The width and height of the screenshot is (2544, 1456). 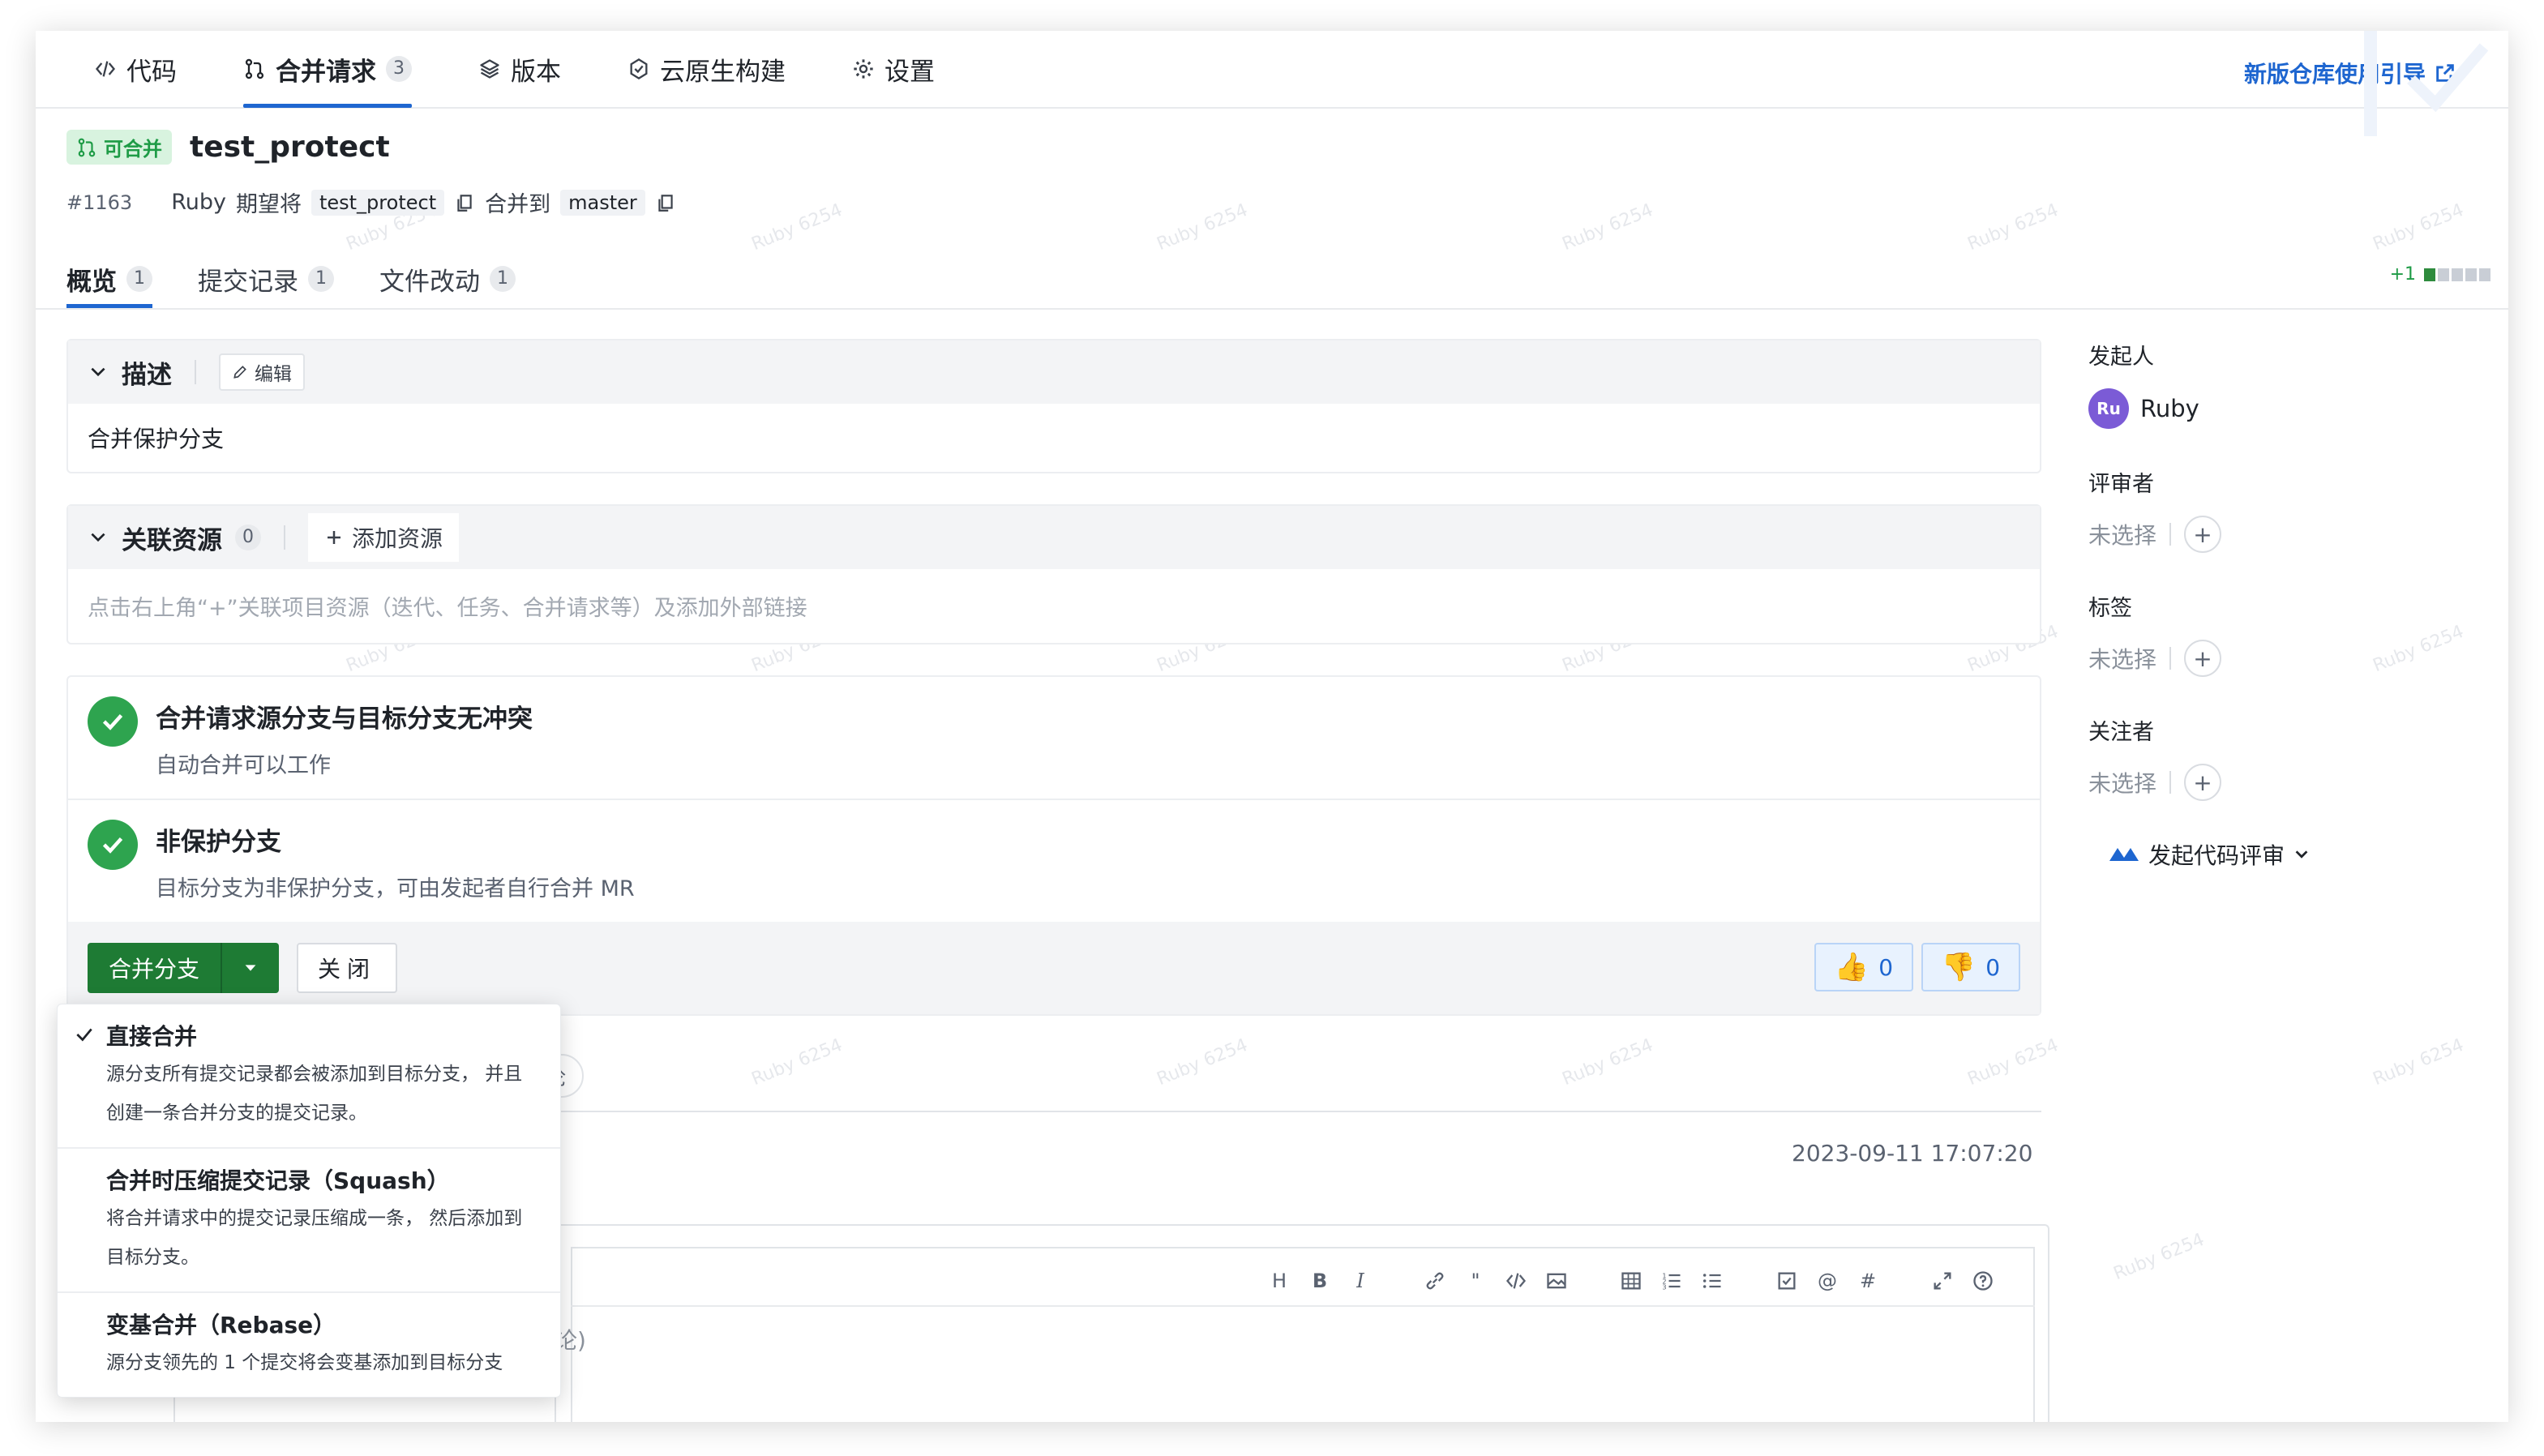 I want to click on checkbox-icon, so click(x=1786, y=1281).